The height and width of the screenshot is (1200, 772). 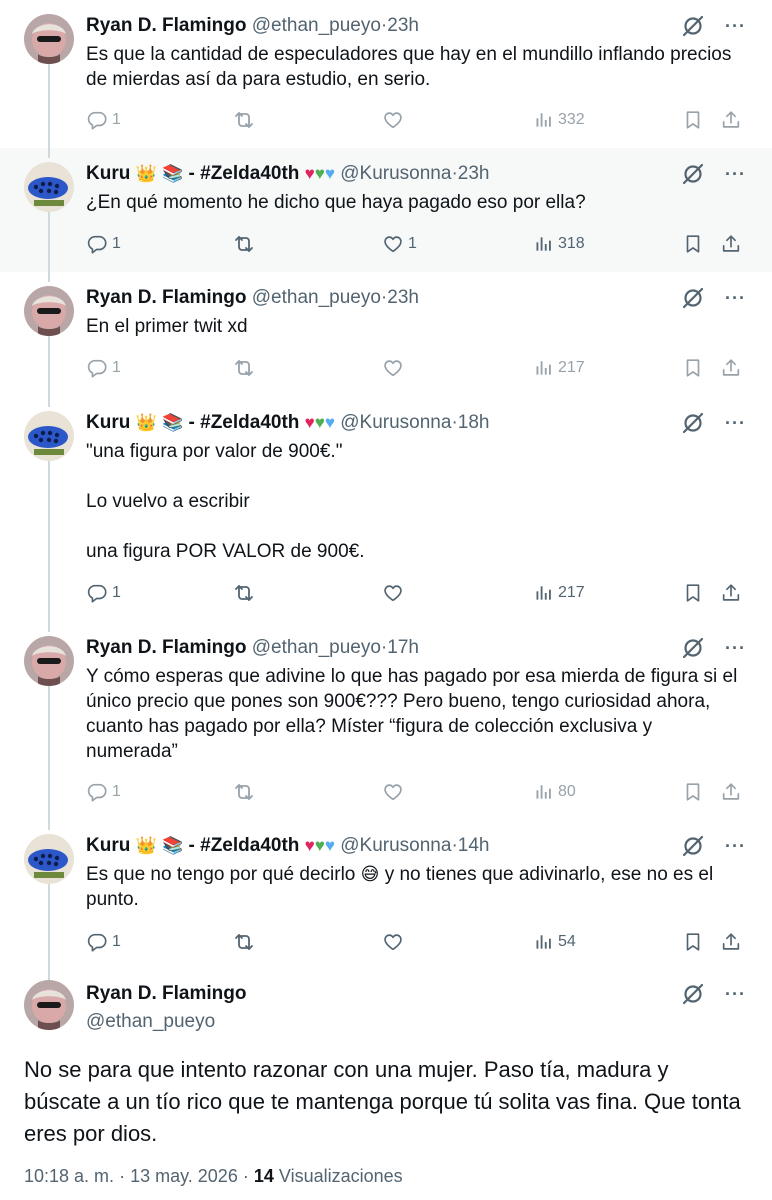 What do you see at coordinates (329, 422) in the screenshot?
I see `blue-heart-icon: ♥` at bounding box center [329, 422].